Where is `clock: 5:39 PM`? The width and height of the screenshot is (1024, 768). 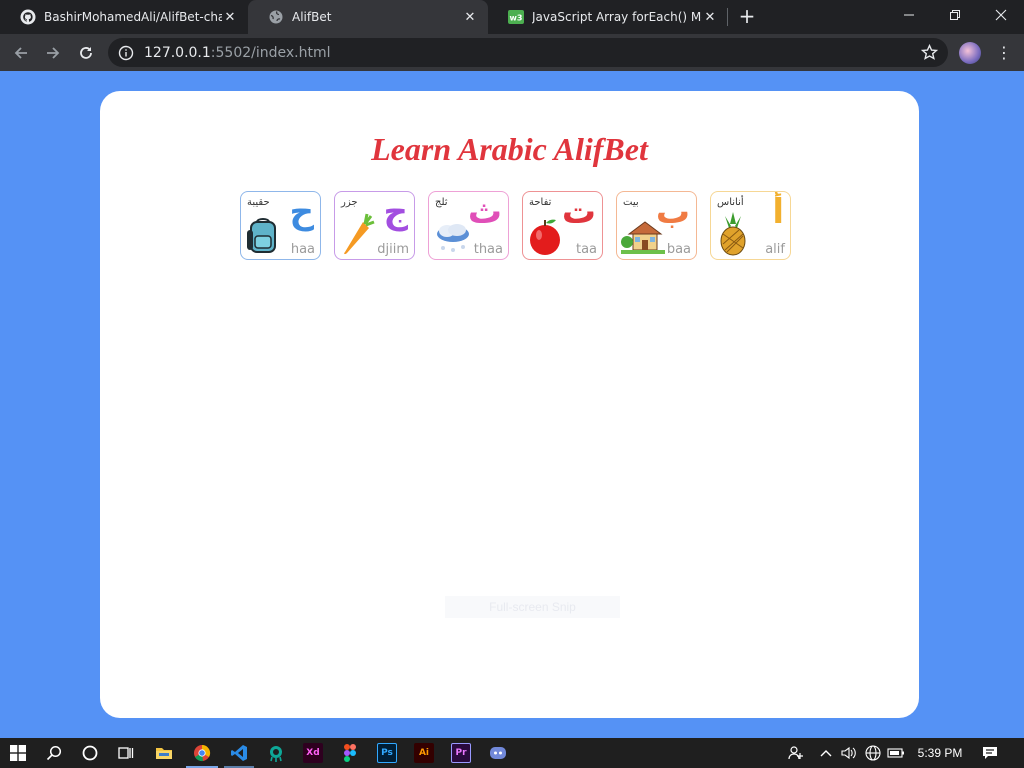
clock: 5:39 PM is located at coordinates (940, 753).